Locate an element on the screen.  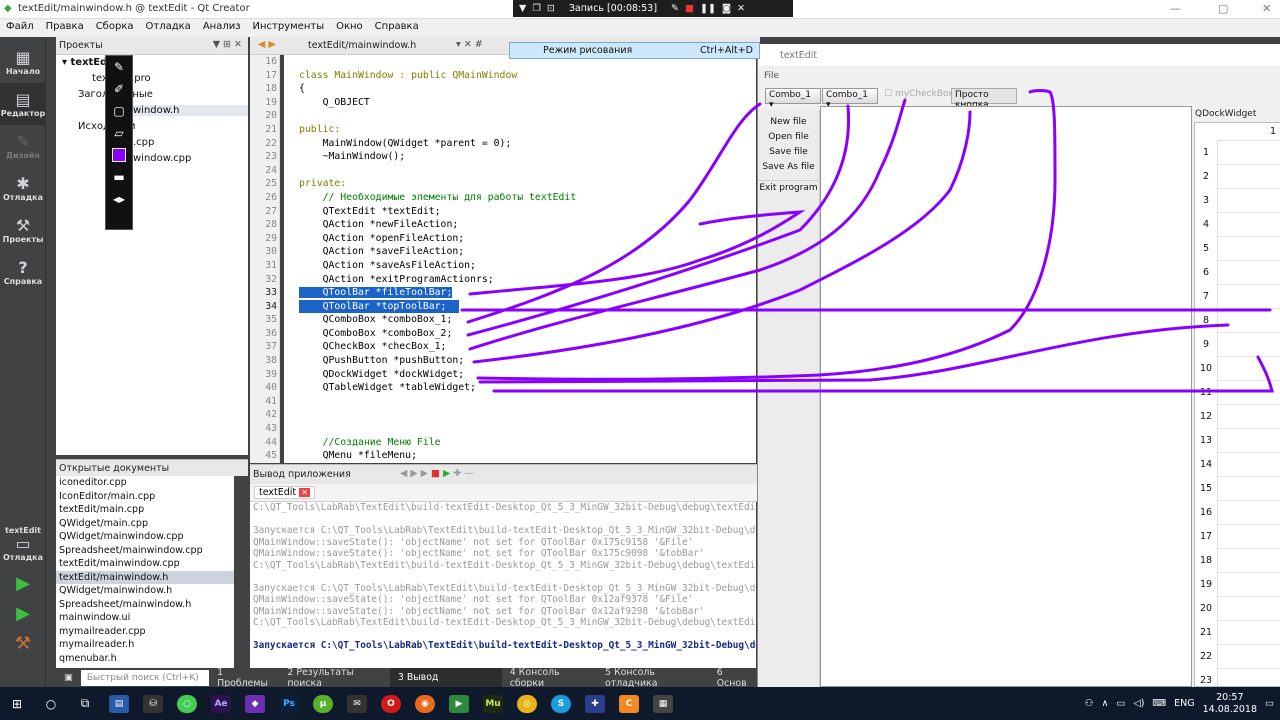
open-document-item: Spreadsheet/mainwindow.cpp is located at coordinates (145, 551).